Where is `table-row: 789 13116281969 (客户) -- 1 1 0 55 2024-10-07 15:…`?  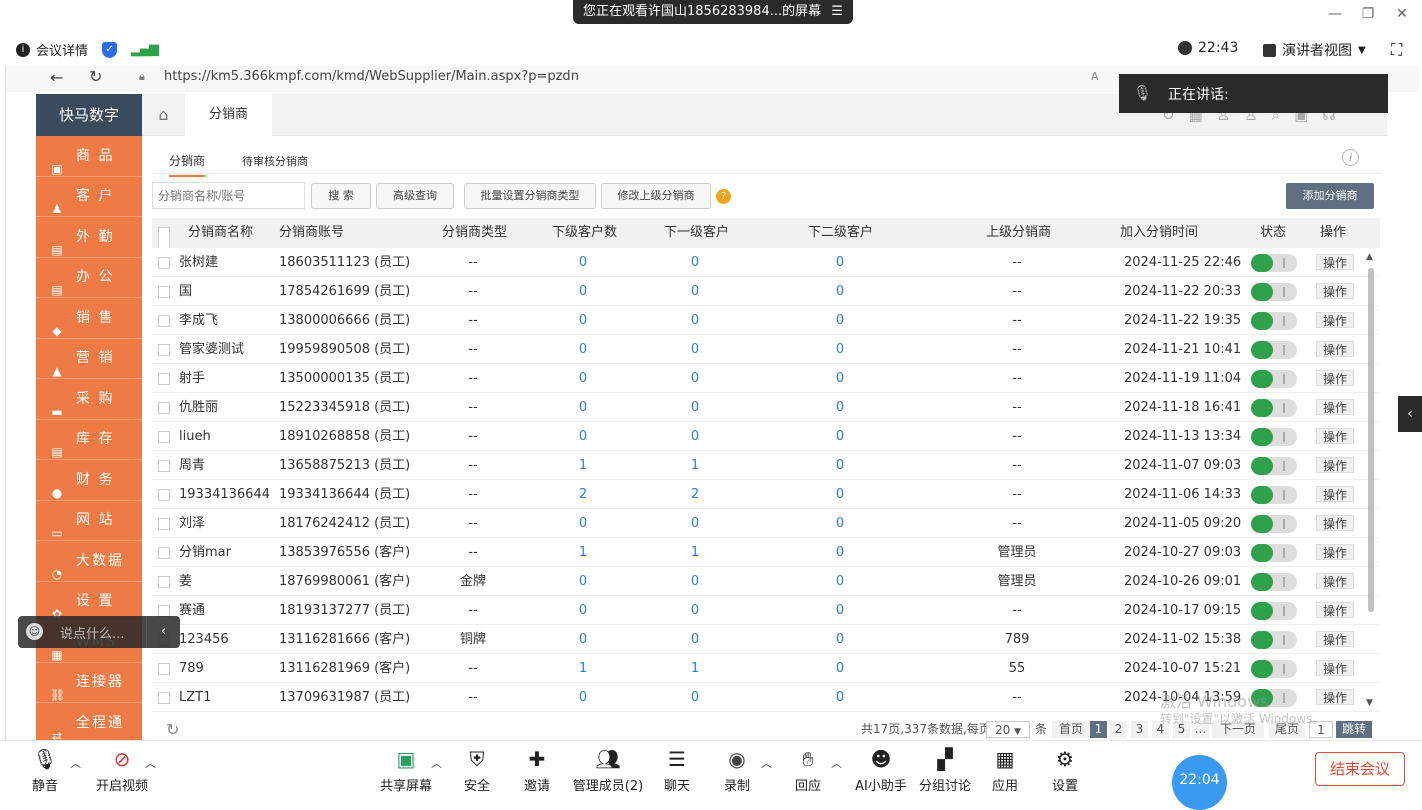 table-row: 789 13116281969 (客户) -- 1 1 0 55 2024-10-07 15:… is located at coordinates (766, 668).